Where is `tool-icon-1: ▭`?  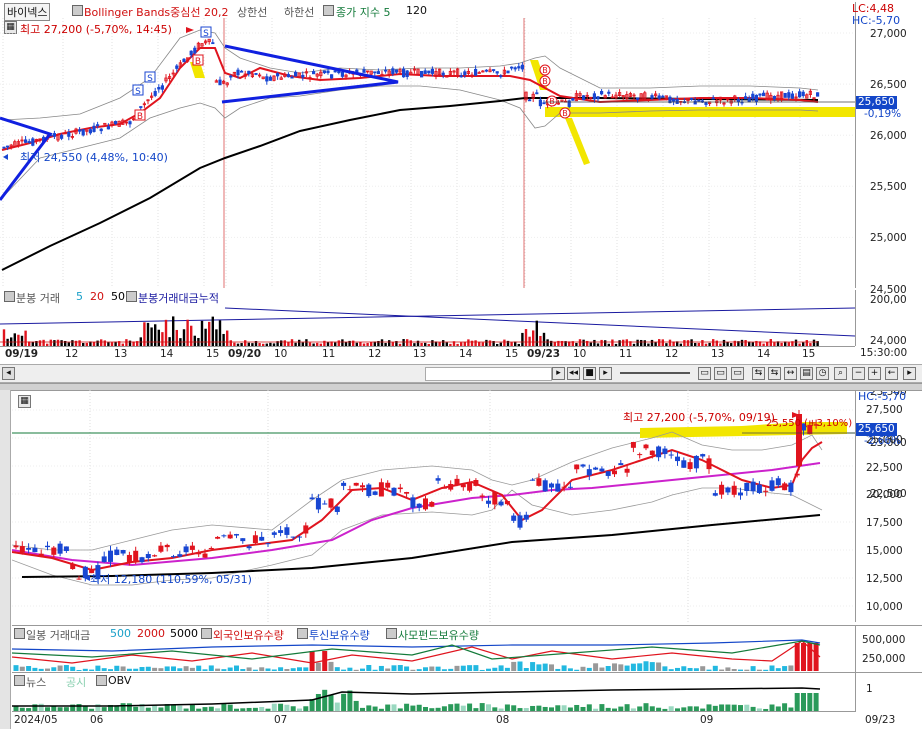
tool-icon-1: ▭ is located at coordinates (704, 373).